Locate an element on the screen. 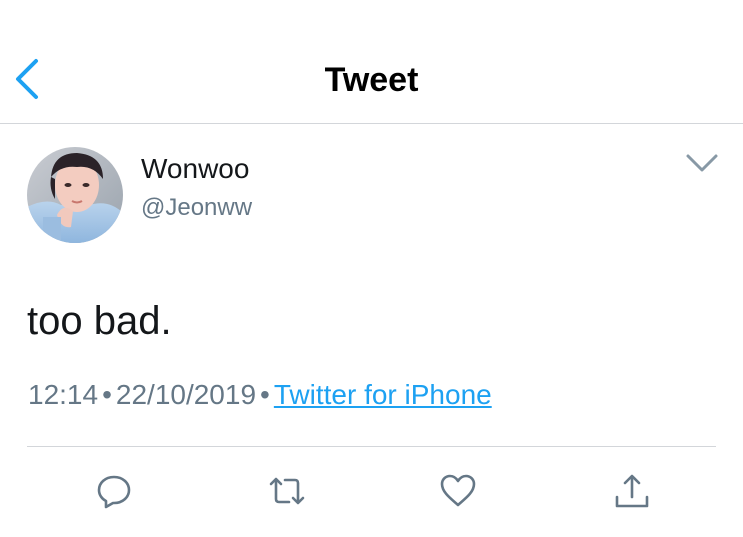 The width and height of the screenshot is (743, 537). reply-icon is located at coordinates (114, 492).